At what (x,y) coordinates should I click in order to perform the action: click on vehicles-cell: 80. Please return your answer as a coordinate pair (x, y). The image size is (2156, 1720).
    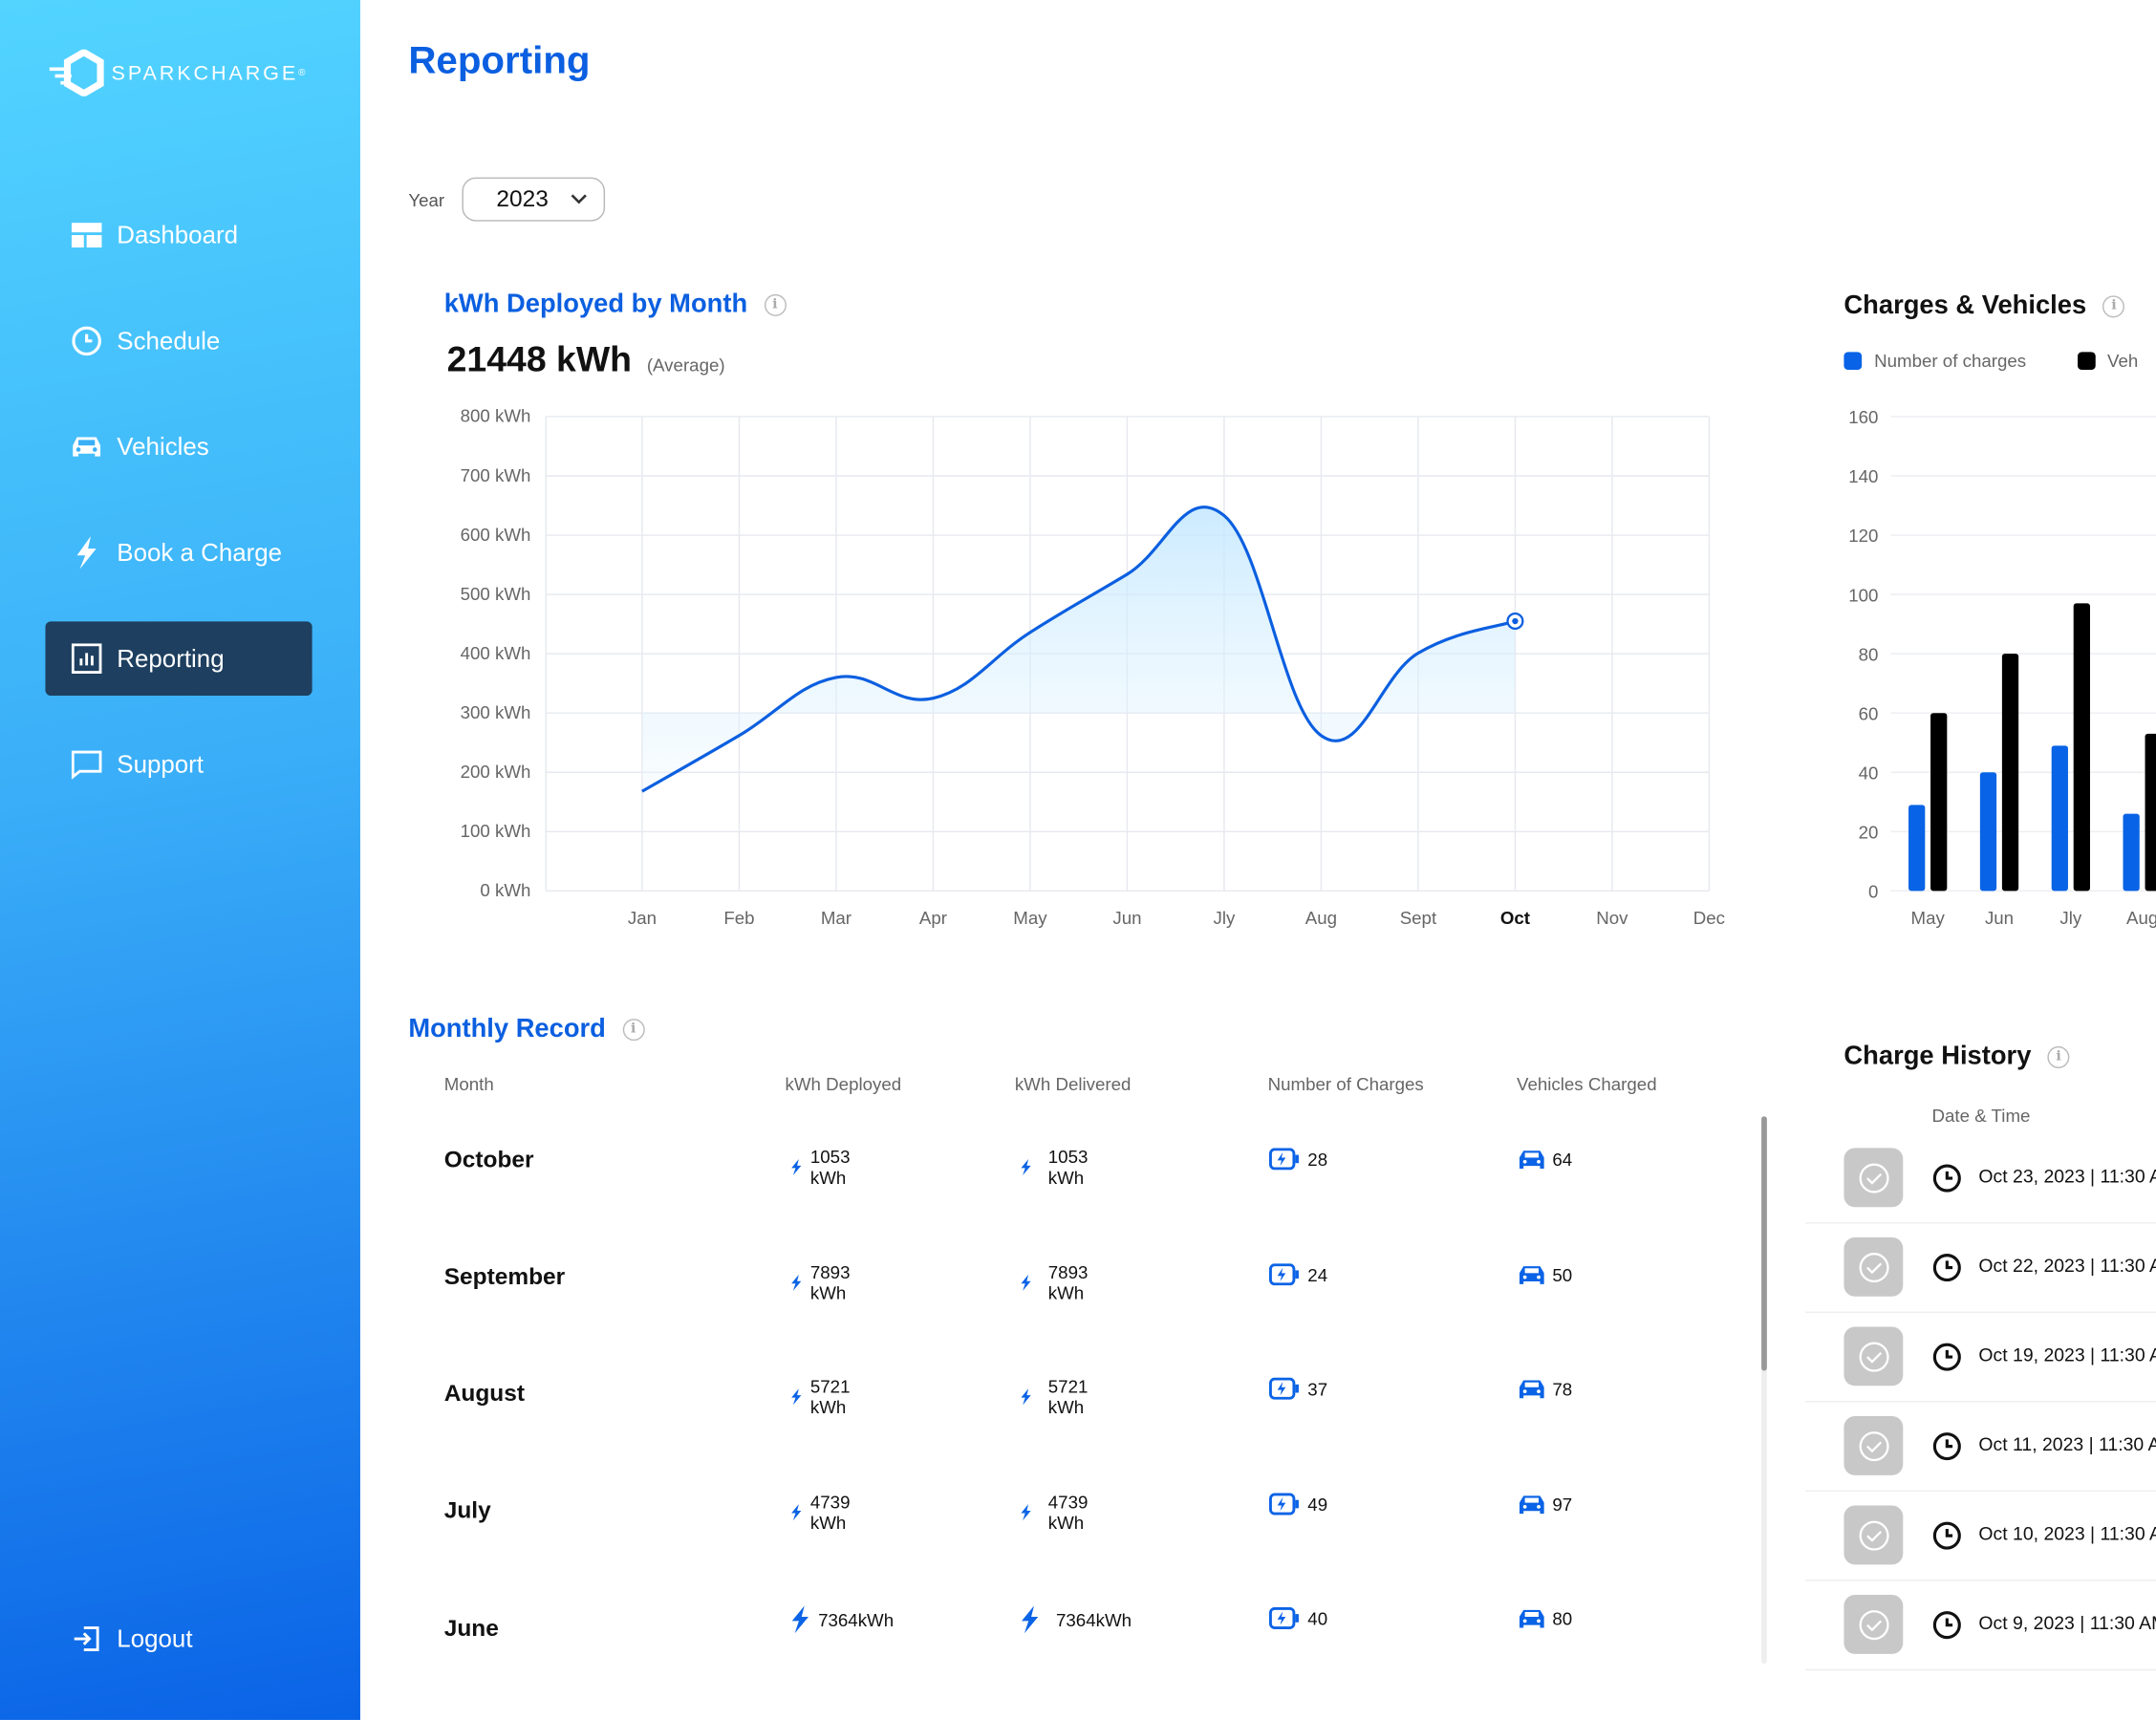
    Looking at the image, I should click on (1546, 1618).